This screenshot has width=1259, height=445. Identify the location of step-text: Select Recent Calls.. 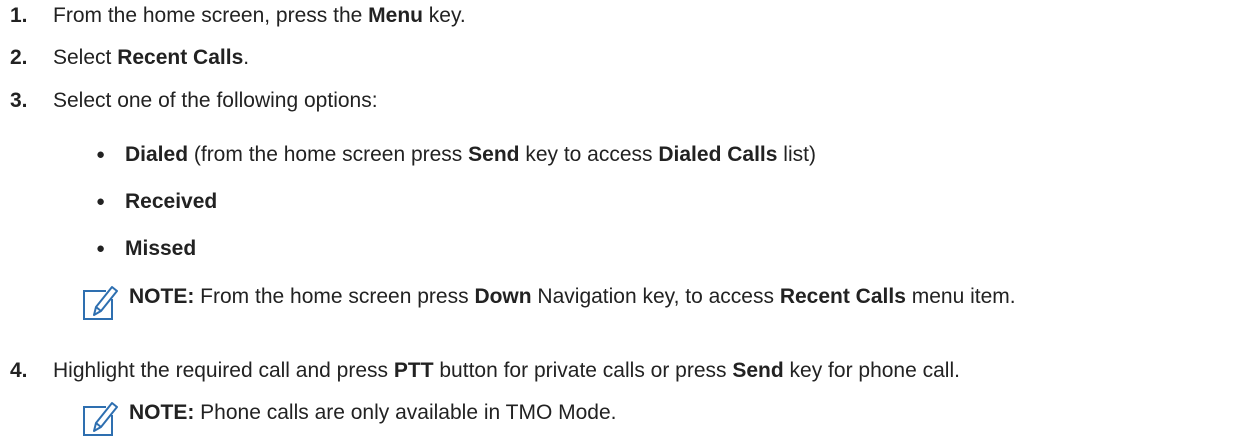
(151, 57).